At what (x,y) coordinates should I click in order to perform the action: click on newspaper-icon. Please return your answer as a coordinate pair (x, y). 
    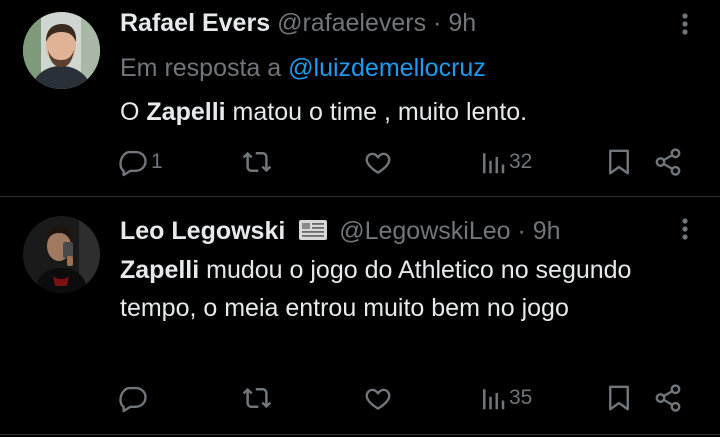
    Looking at the image, I should click on (313, 234).